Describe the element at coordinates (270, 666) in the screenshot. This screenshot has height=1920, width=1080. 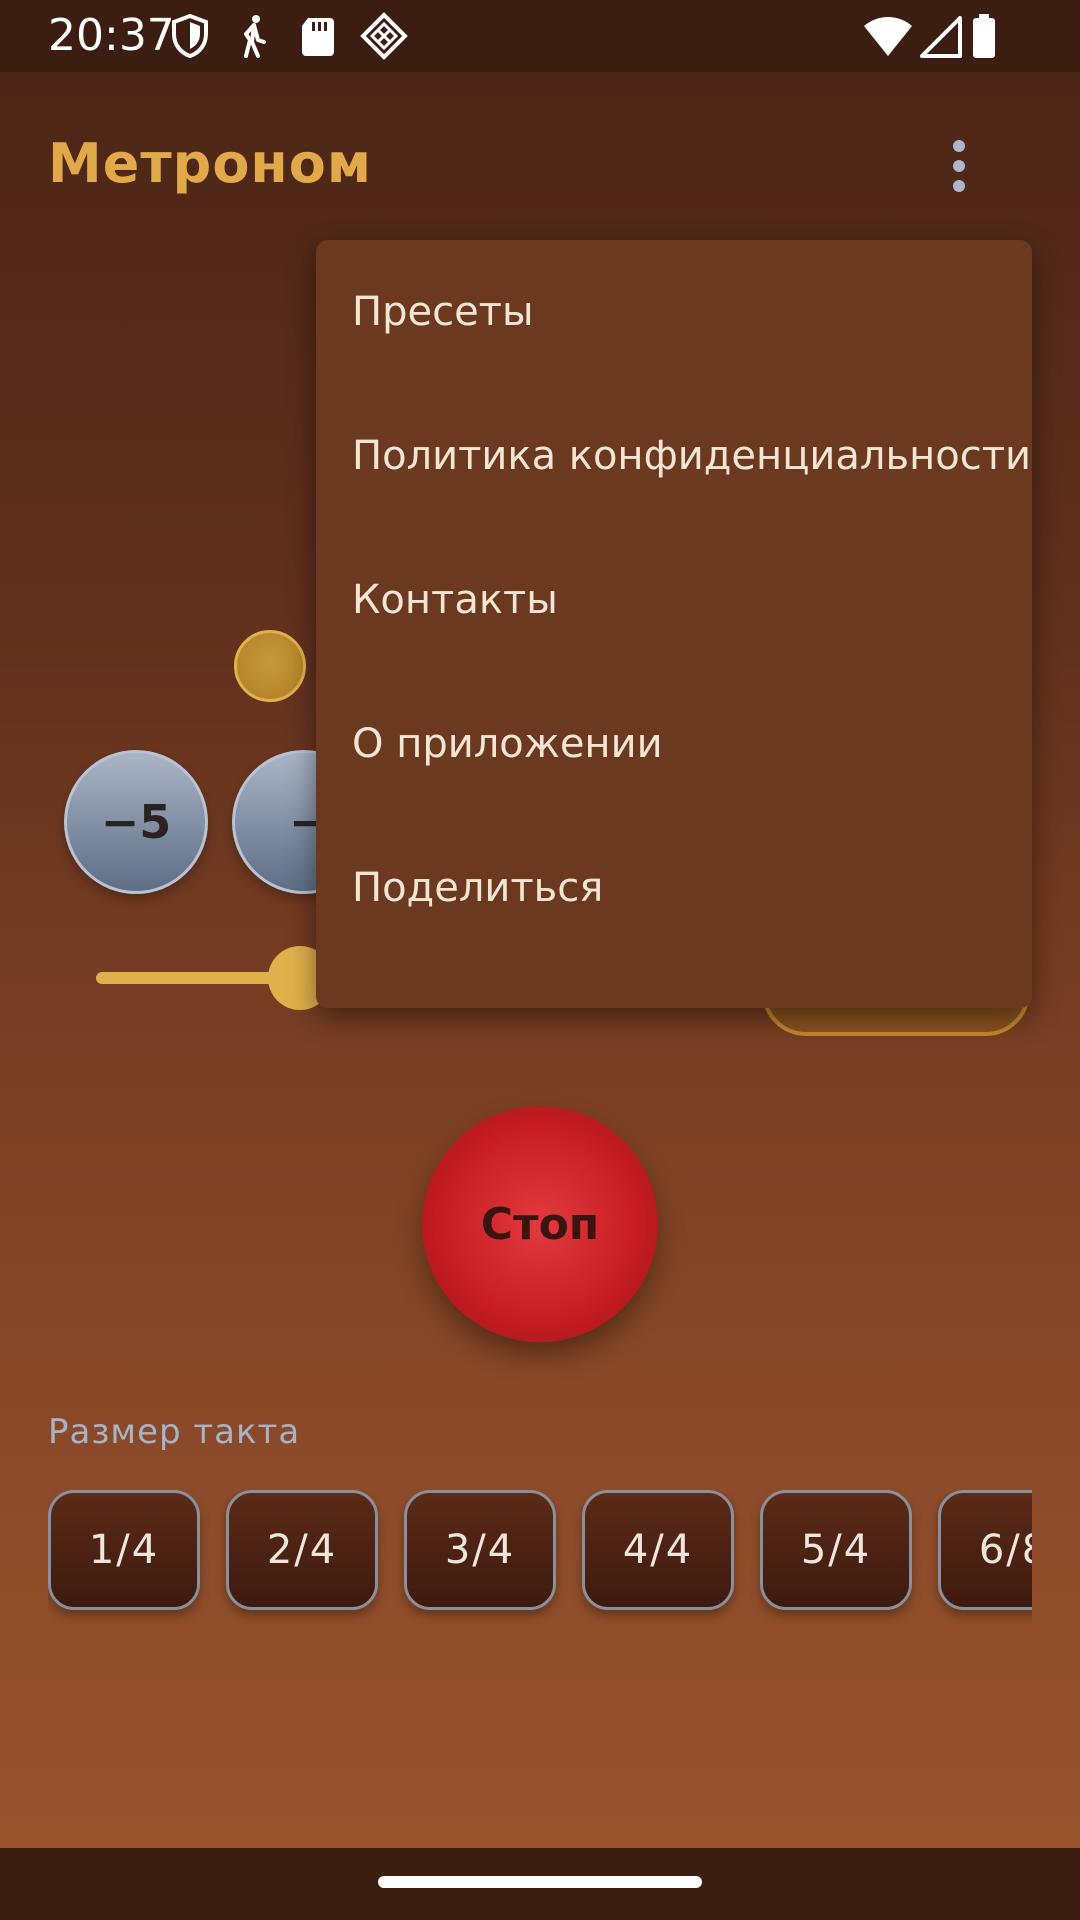
I see `beat-indicator` at that location.